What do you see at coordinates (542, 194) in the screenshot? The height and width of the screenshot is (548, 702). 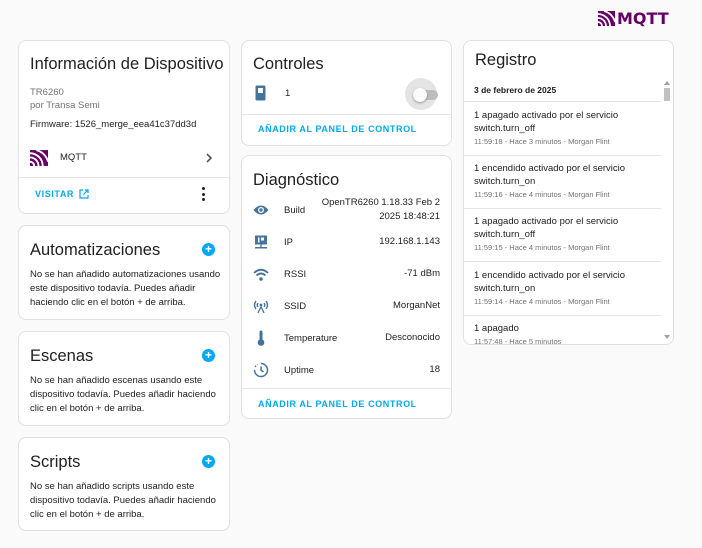 I see `log-entry-meta: 11:59:16 - Hace 4 minutos - Morgan Flint` at bounding box center [542, 194].